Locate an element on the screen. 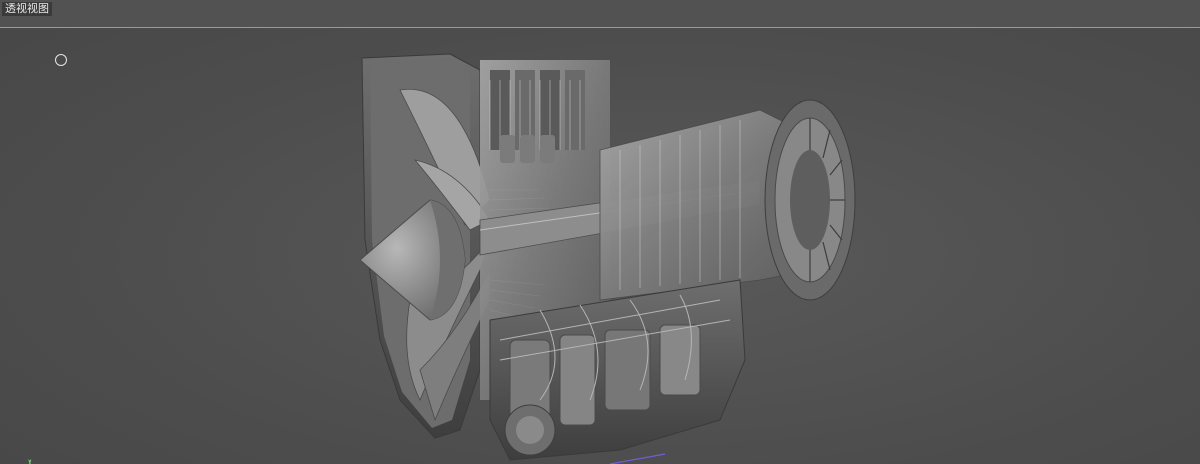 This screenshot has height=464, width=1200. pivot-circle-icon is located at coordinates (61, 60).